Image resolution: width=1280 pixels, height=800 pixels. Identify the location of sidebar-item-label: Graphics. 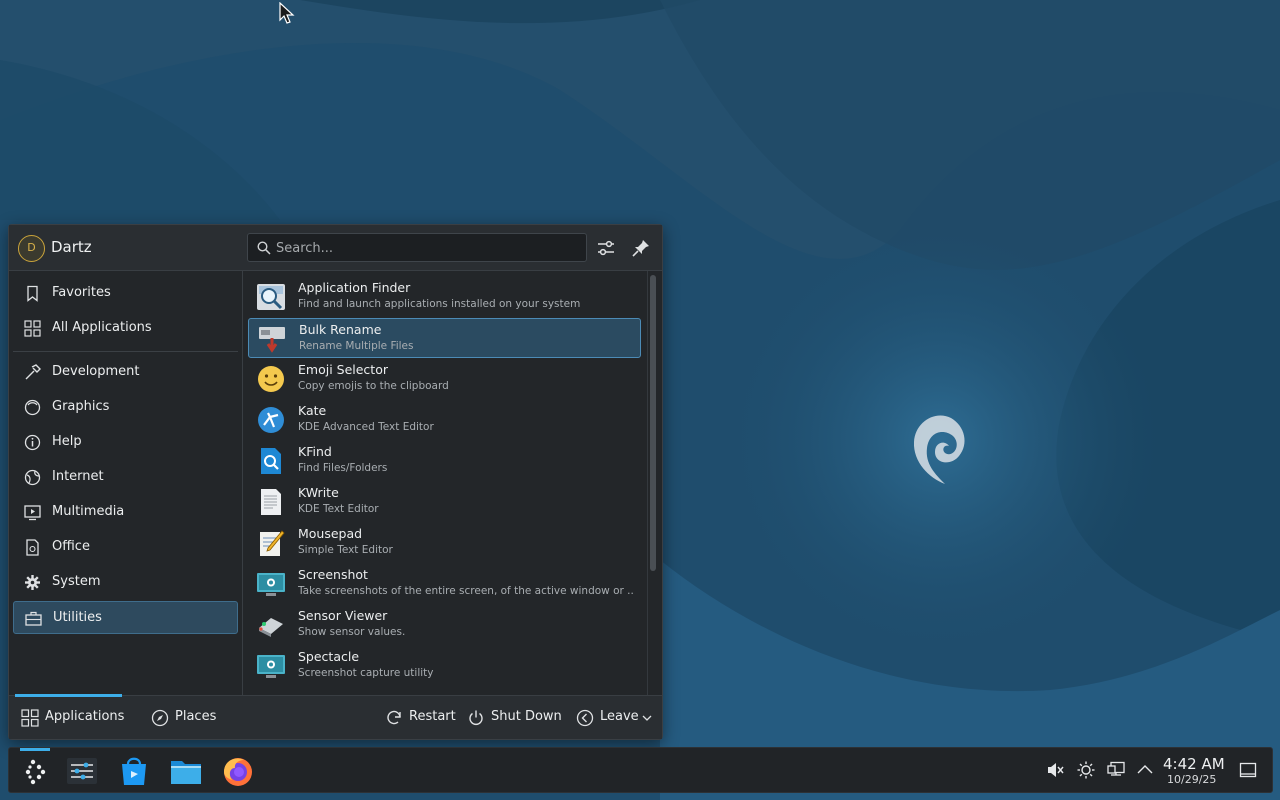
(81, 406).